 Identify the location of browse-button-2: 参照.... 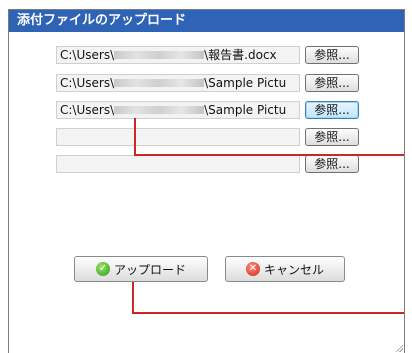
(332, 83).